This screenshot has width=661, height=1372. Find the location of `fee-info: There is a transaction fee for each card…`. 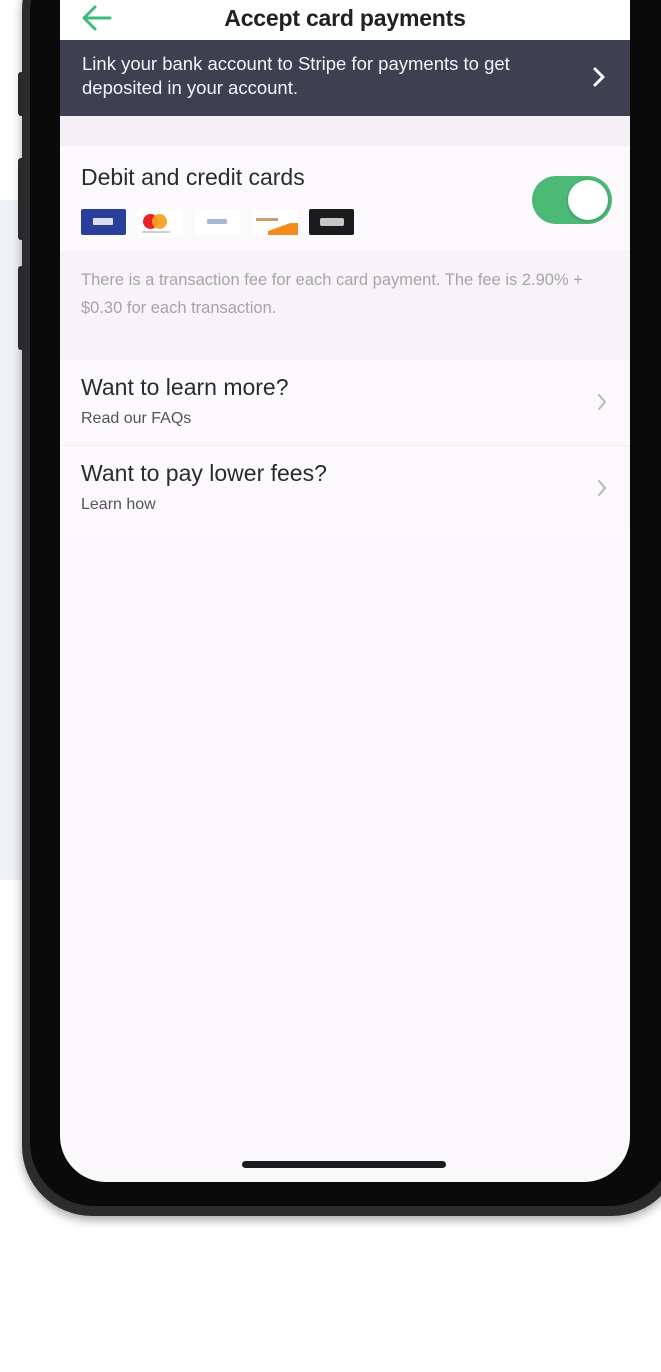

fee-info: There is a transaction fee for each card… is located at coordinates (345, 305).